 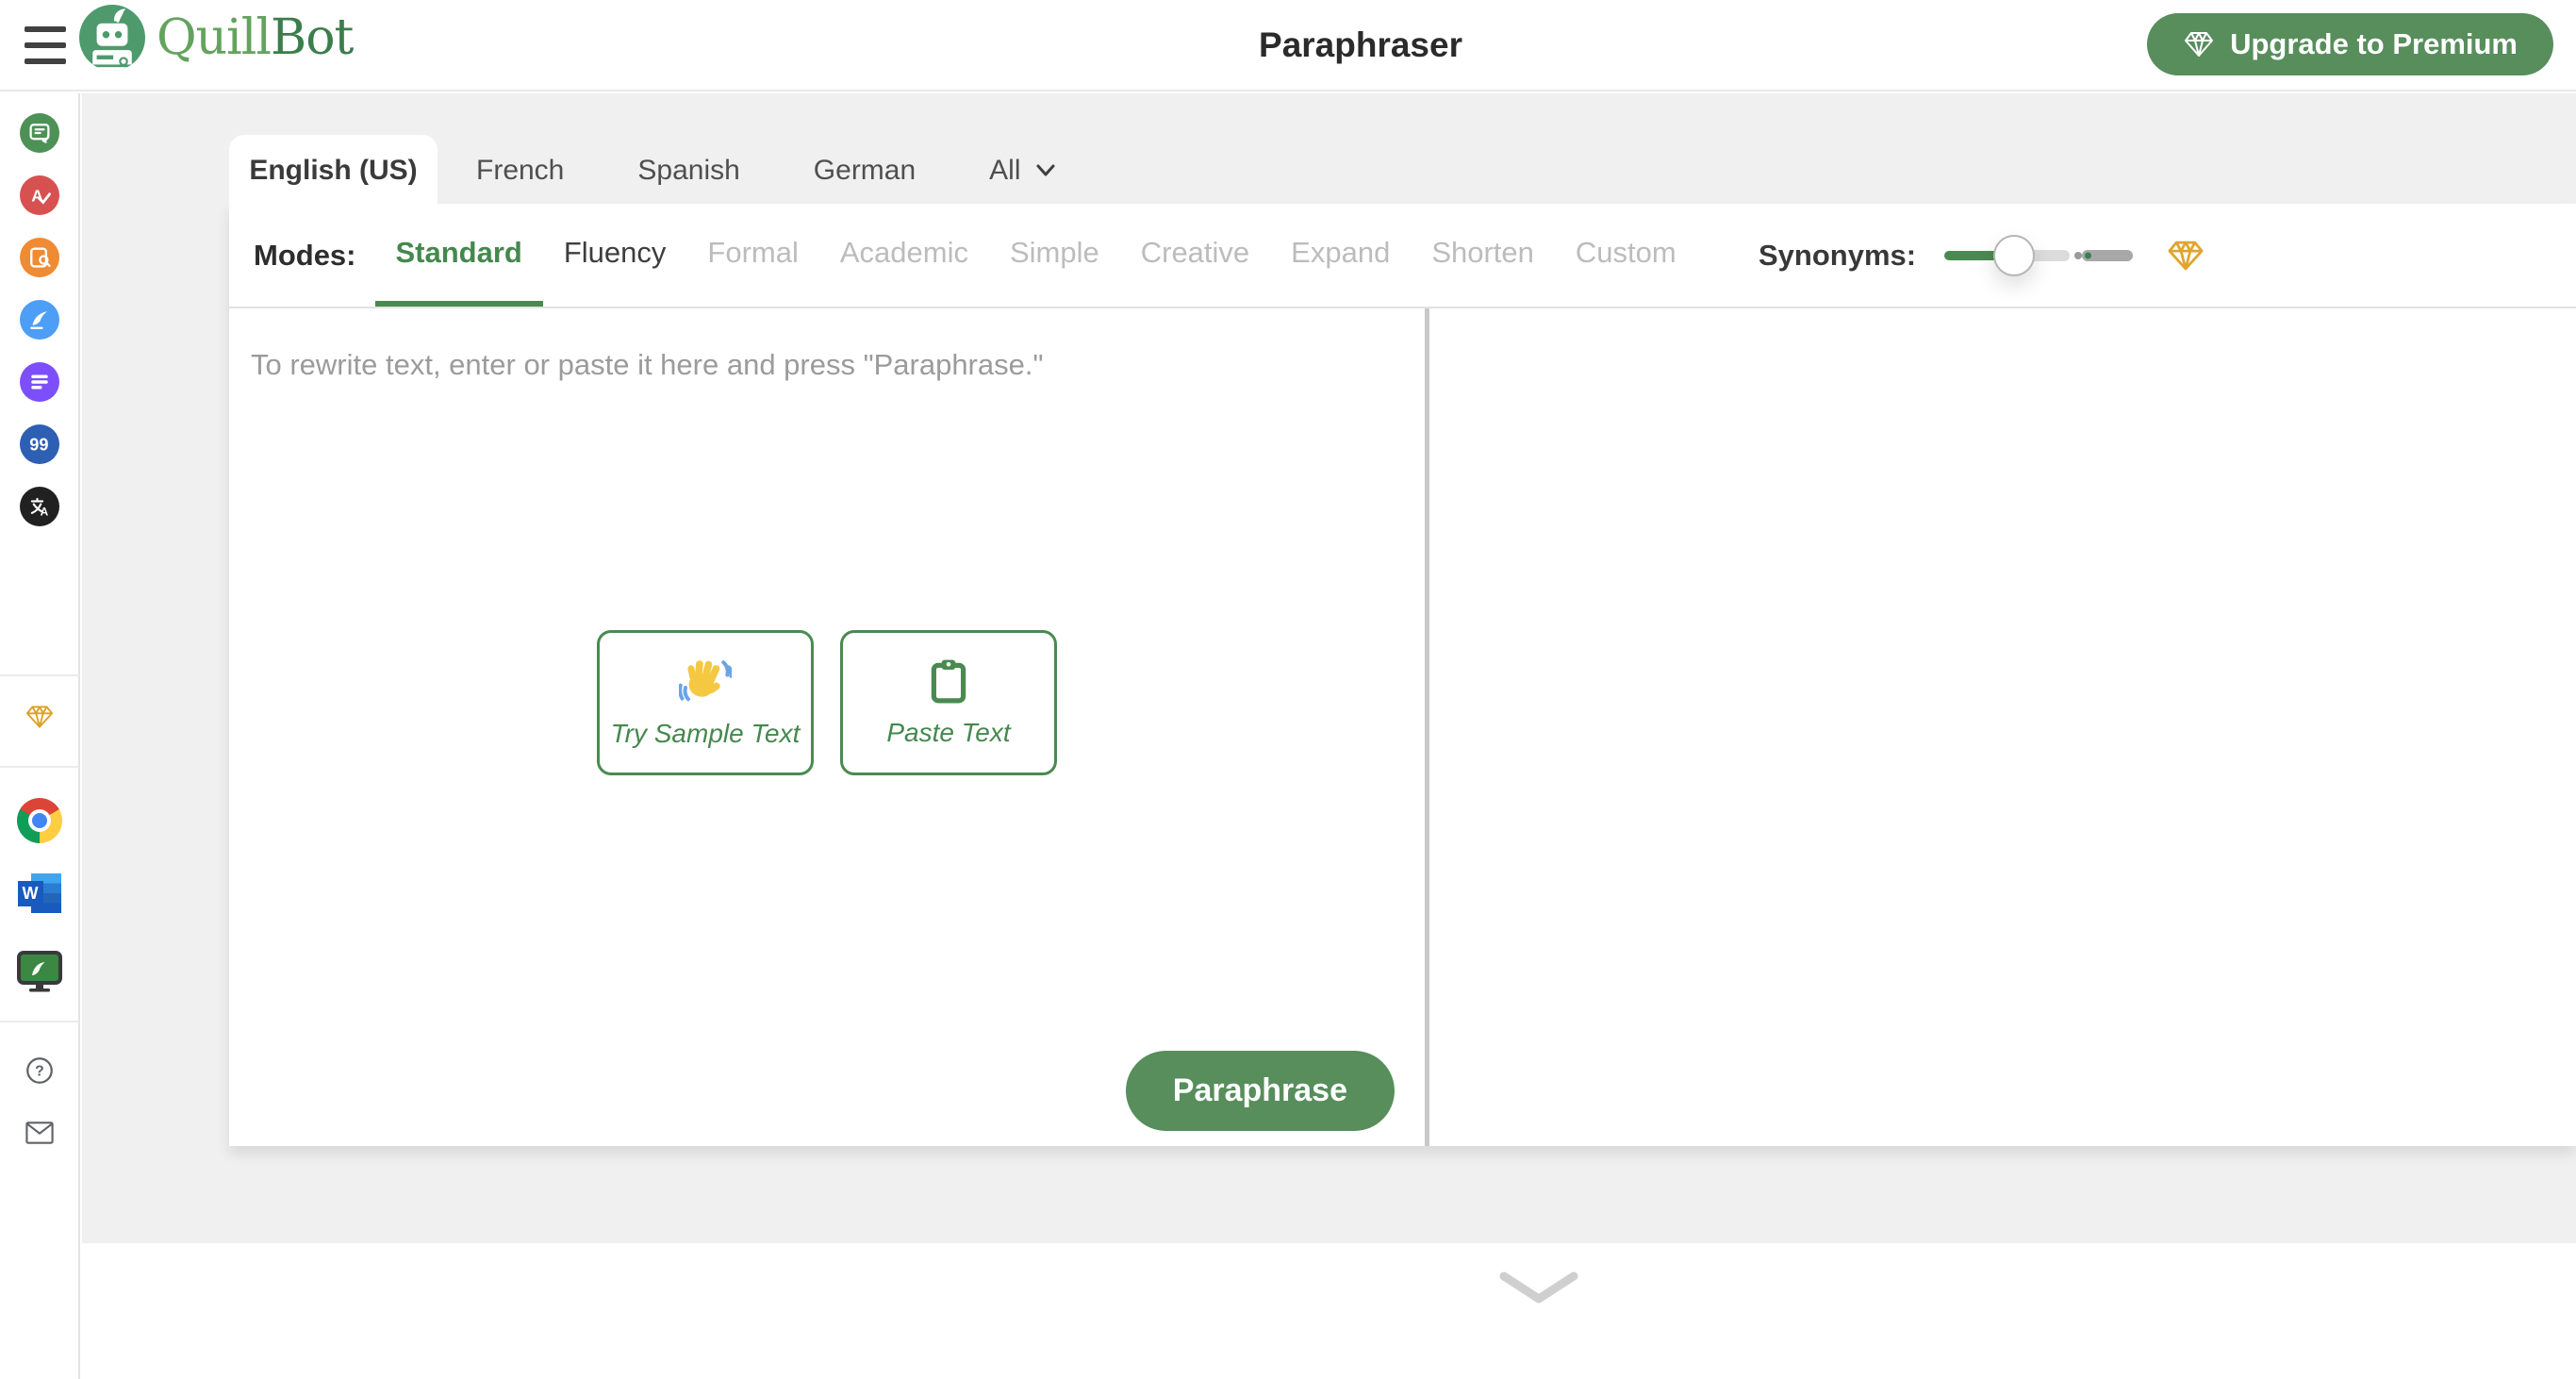 I want to click on translate-icon: A, so click(x=39, y=508).